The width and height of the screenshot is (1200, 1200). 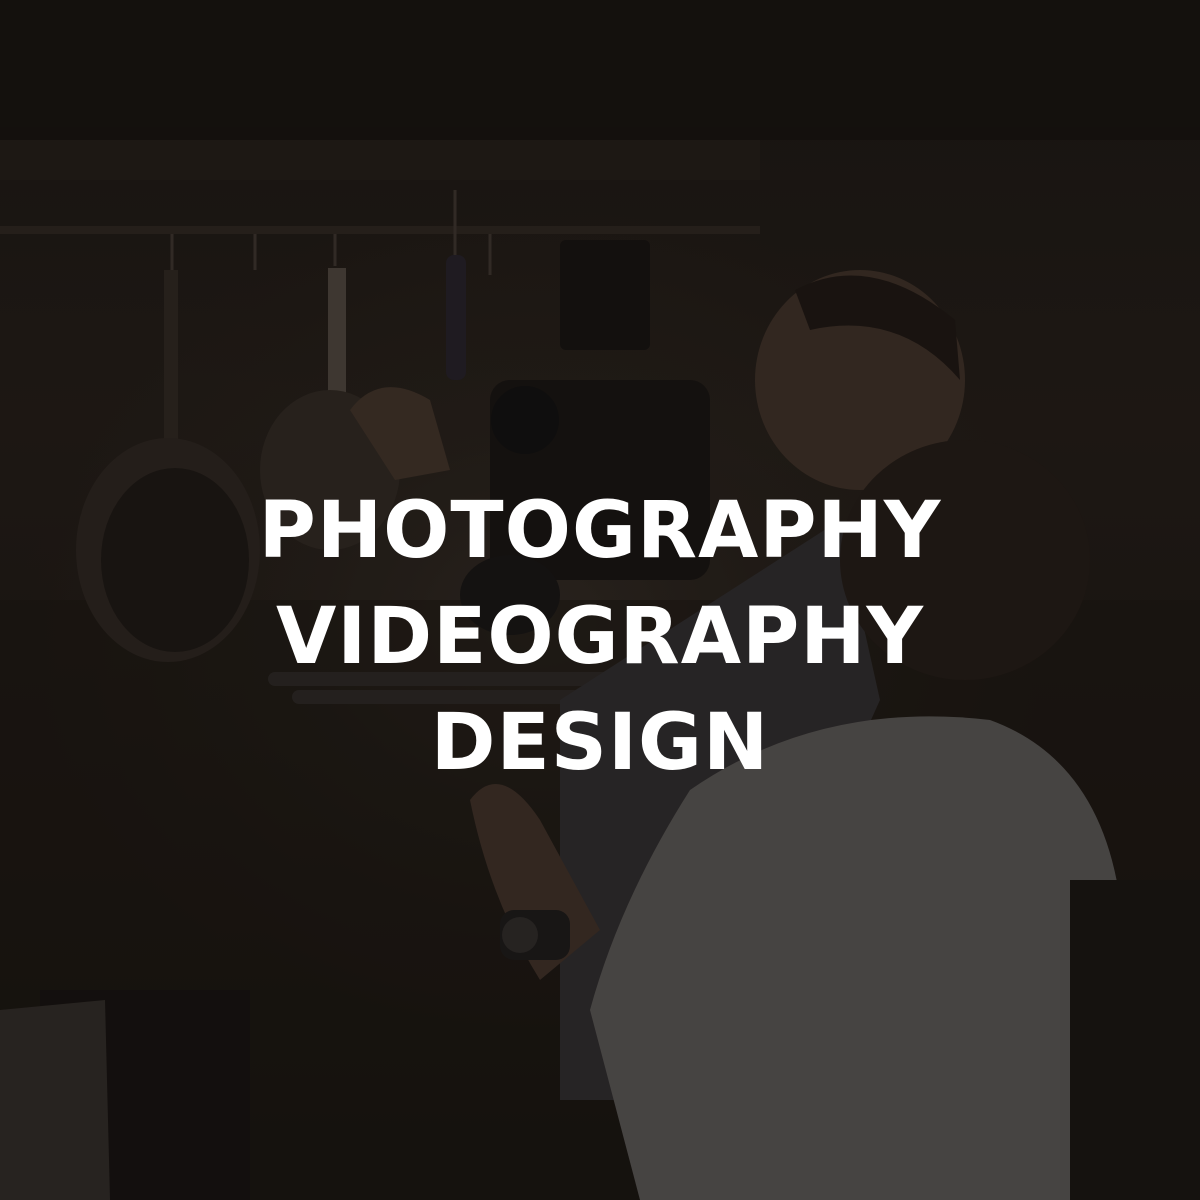 I want to click on headline-line-photography: PHOTOGRAPHY, so click(x=600, y=531).